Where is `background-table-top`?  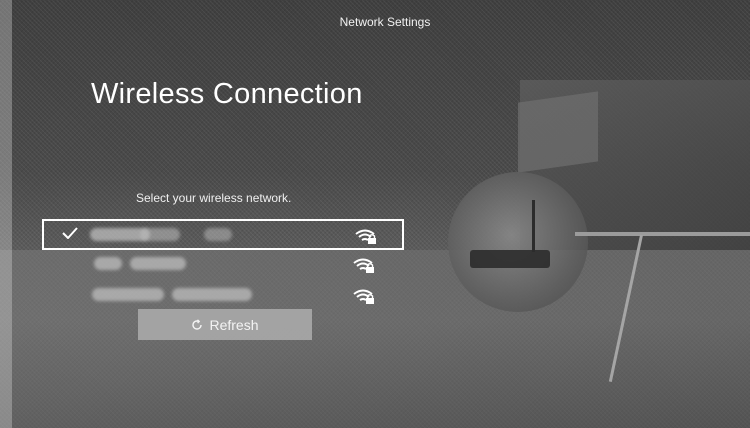
background-table-top is located at coordinates (662, 234).